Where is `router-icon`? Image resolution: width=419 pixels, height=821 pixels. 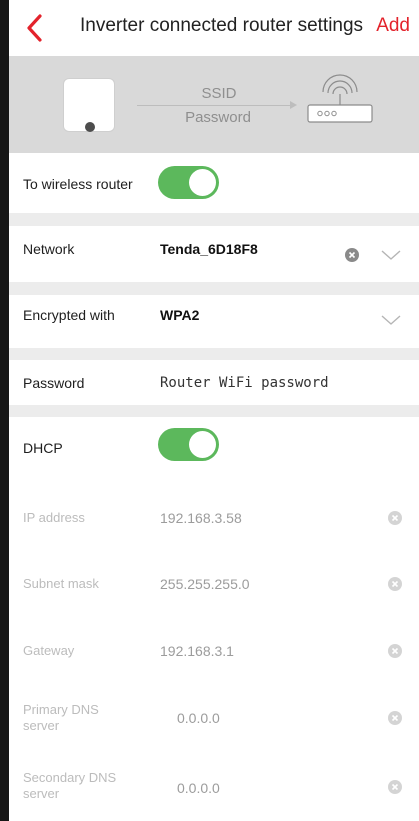
router-icon is located at coordinates (340, 98).